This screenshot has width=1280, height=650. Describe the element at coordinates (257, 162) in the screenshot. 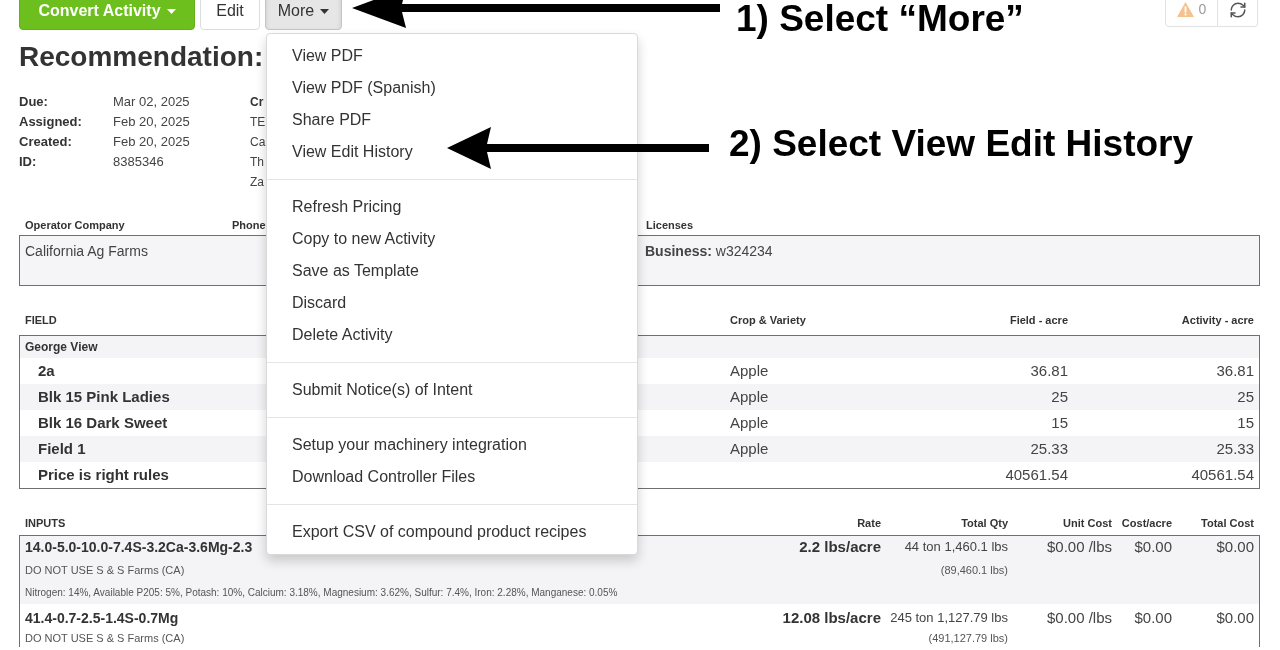

I see `detail-value: Th` at that location.